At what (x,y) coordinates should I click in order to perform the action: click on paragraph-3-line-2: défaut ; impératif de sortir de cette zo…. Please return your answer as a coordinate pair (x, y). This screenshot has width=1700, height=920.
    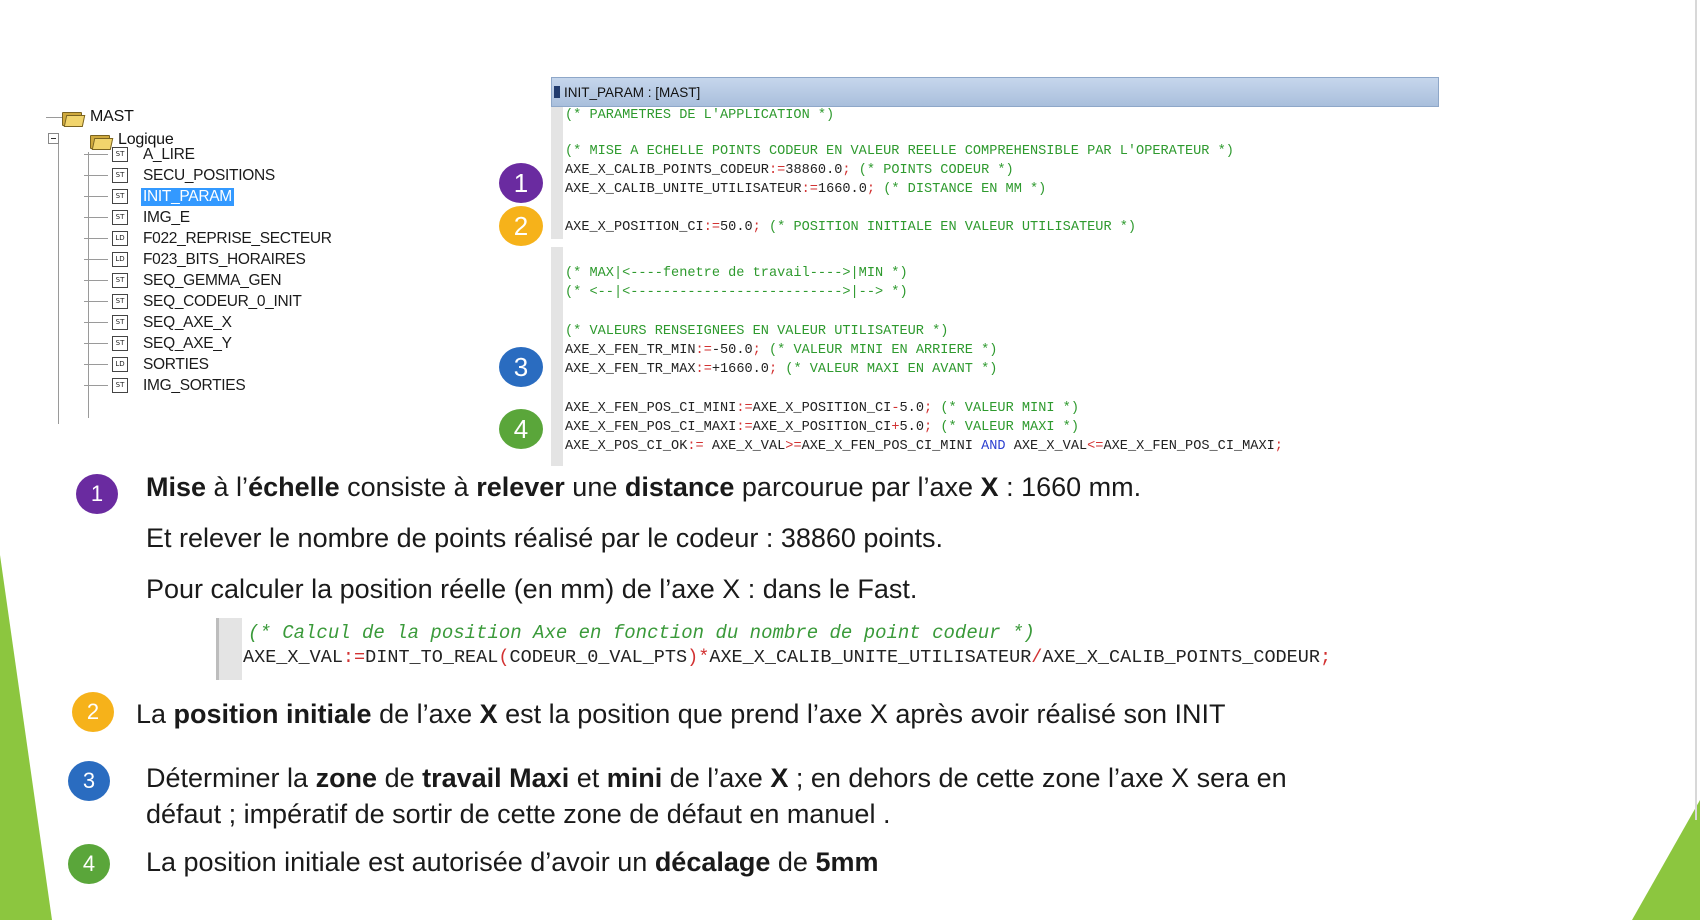
    Looking at the image, I should click on (518, 814).